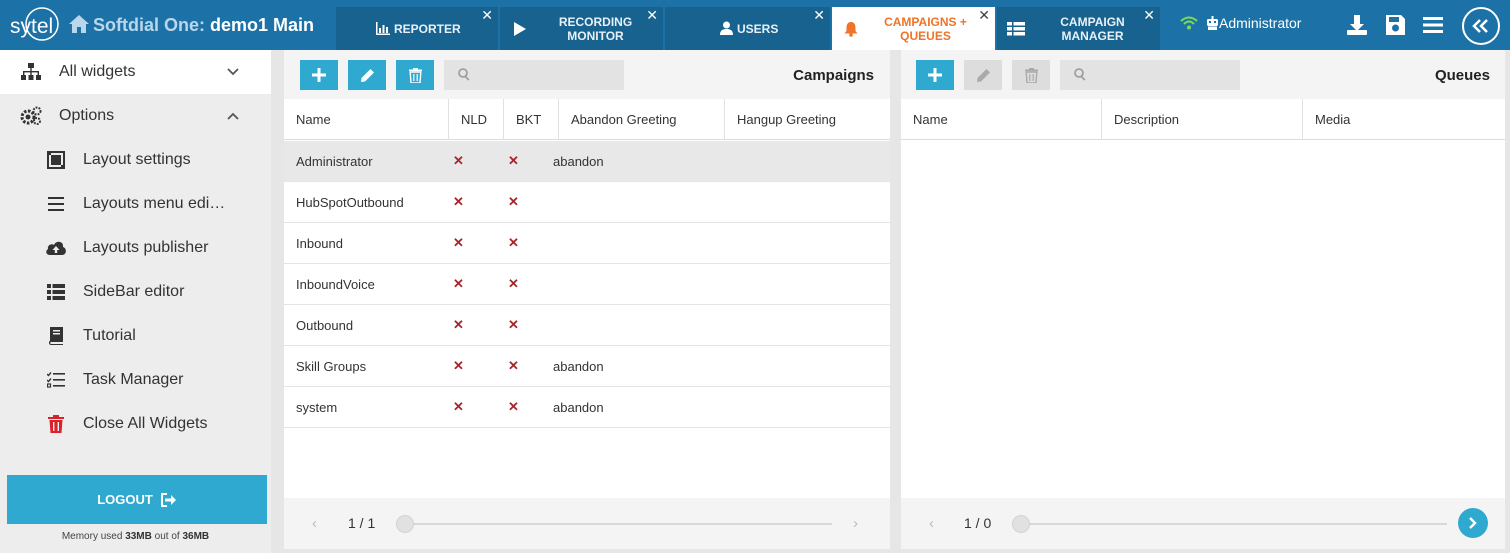 This screenshot has width=1510, height=553. I want to click on sidebar-item-task-manager: Task Manager, so click(135, 380).